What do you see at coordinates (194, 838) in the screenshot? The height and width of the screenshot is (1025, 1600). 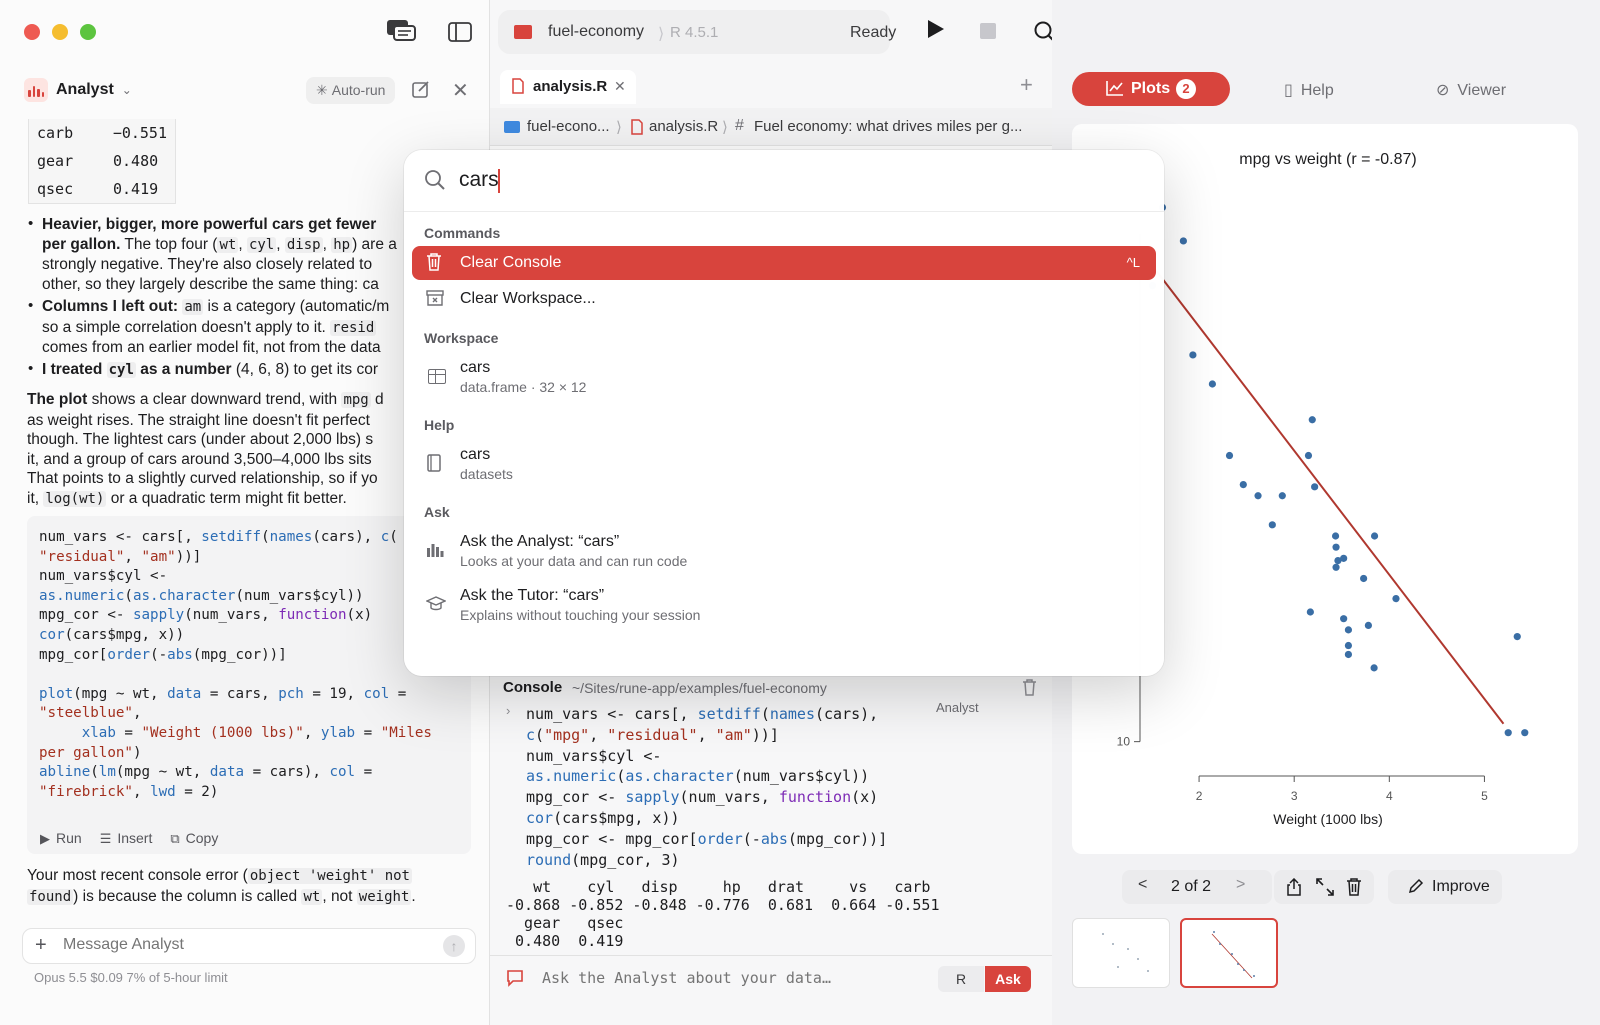 I see `copy-code-button: ⧉ Copy` at bounding box center [194, 838].